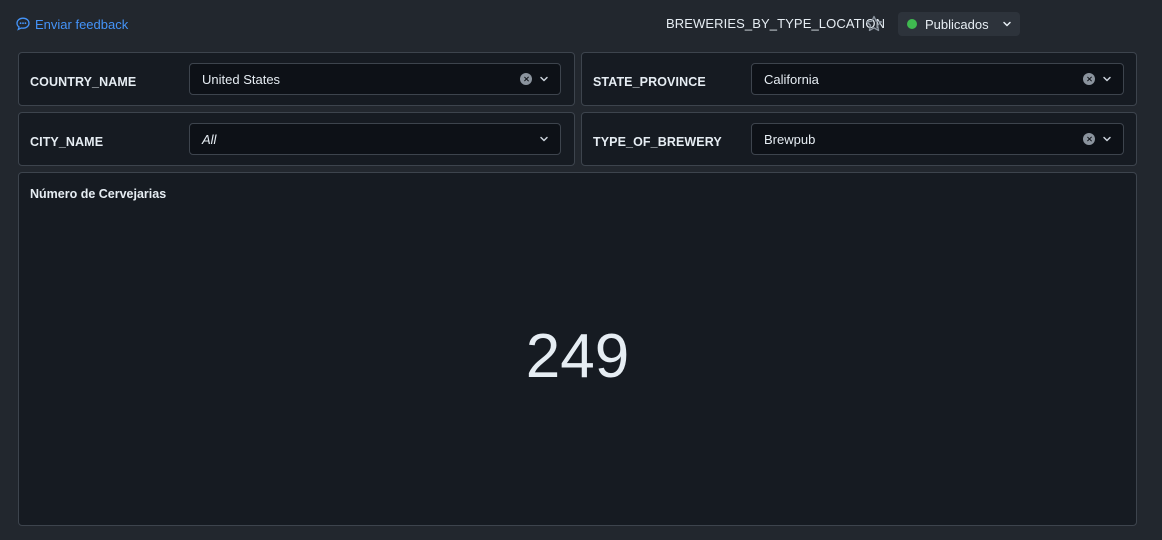 The image size is (1162, 540). Describe the element at coordinates (23, 24) in the screenshot. I see `chat-bubble-icon` at that location.